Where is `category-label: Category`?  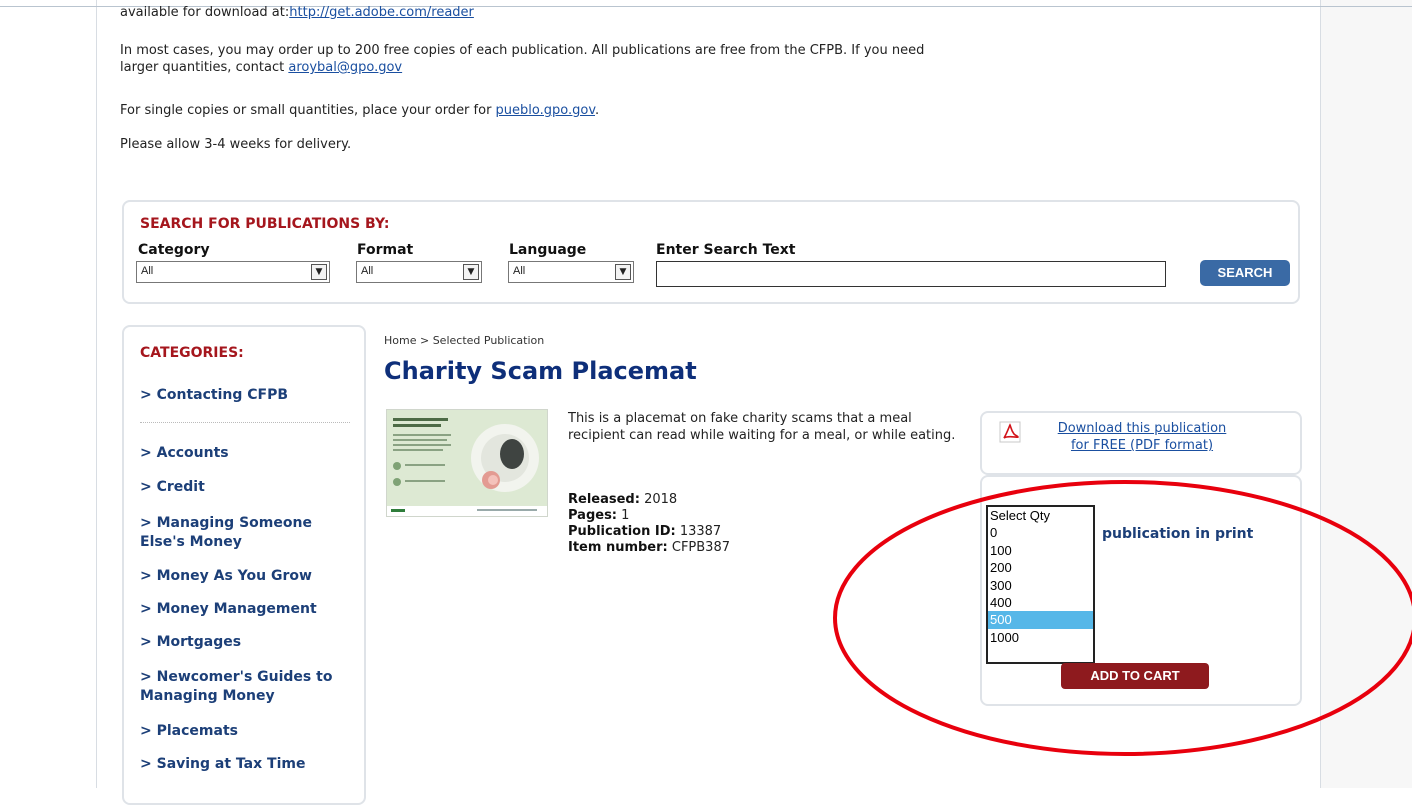 category-label: Category is located at coordinates (174, 250).